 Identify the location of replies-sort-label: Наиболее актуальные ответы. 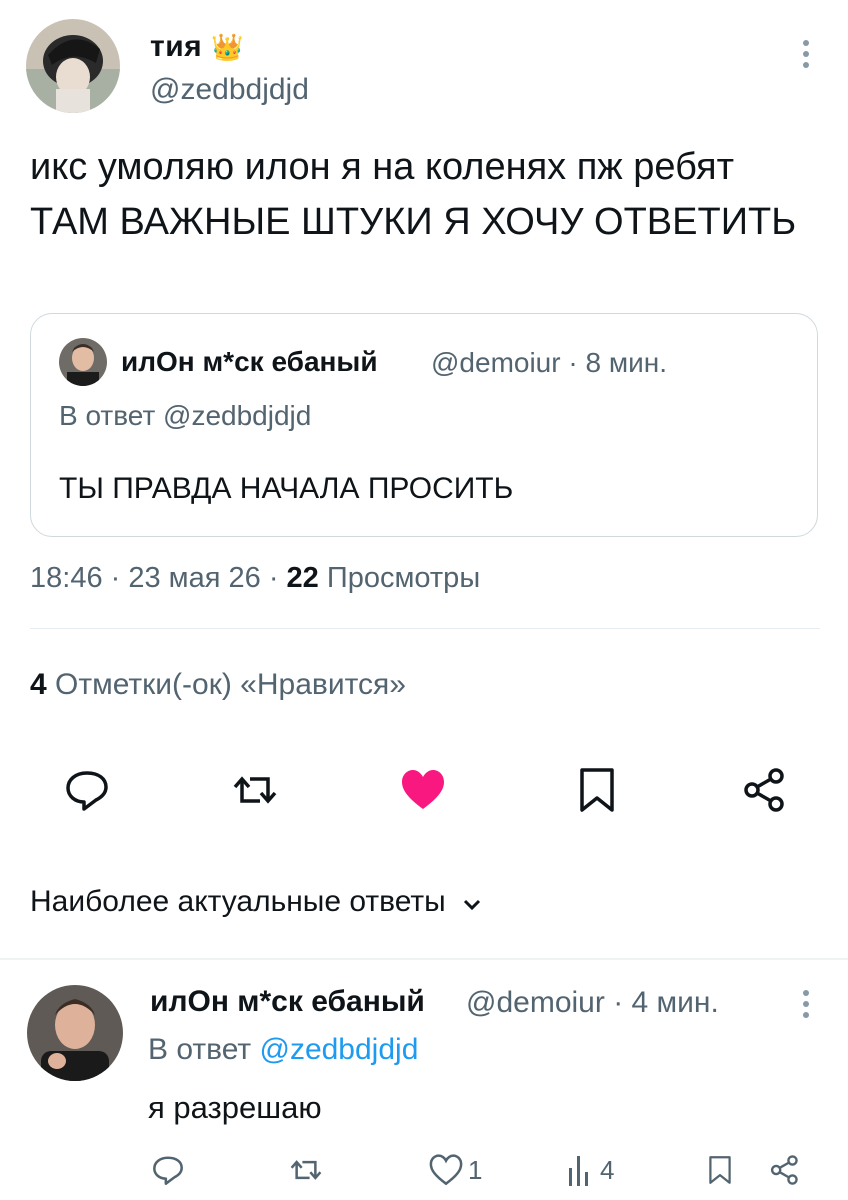
(238, 901).